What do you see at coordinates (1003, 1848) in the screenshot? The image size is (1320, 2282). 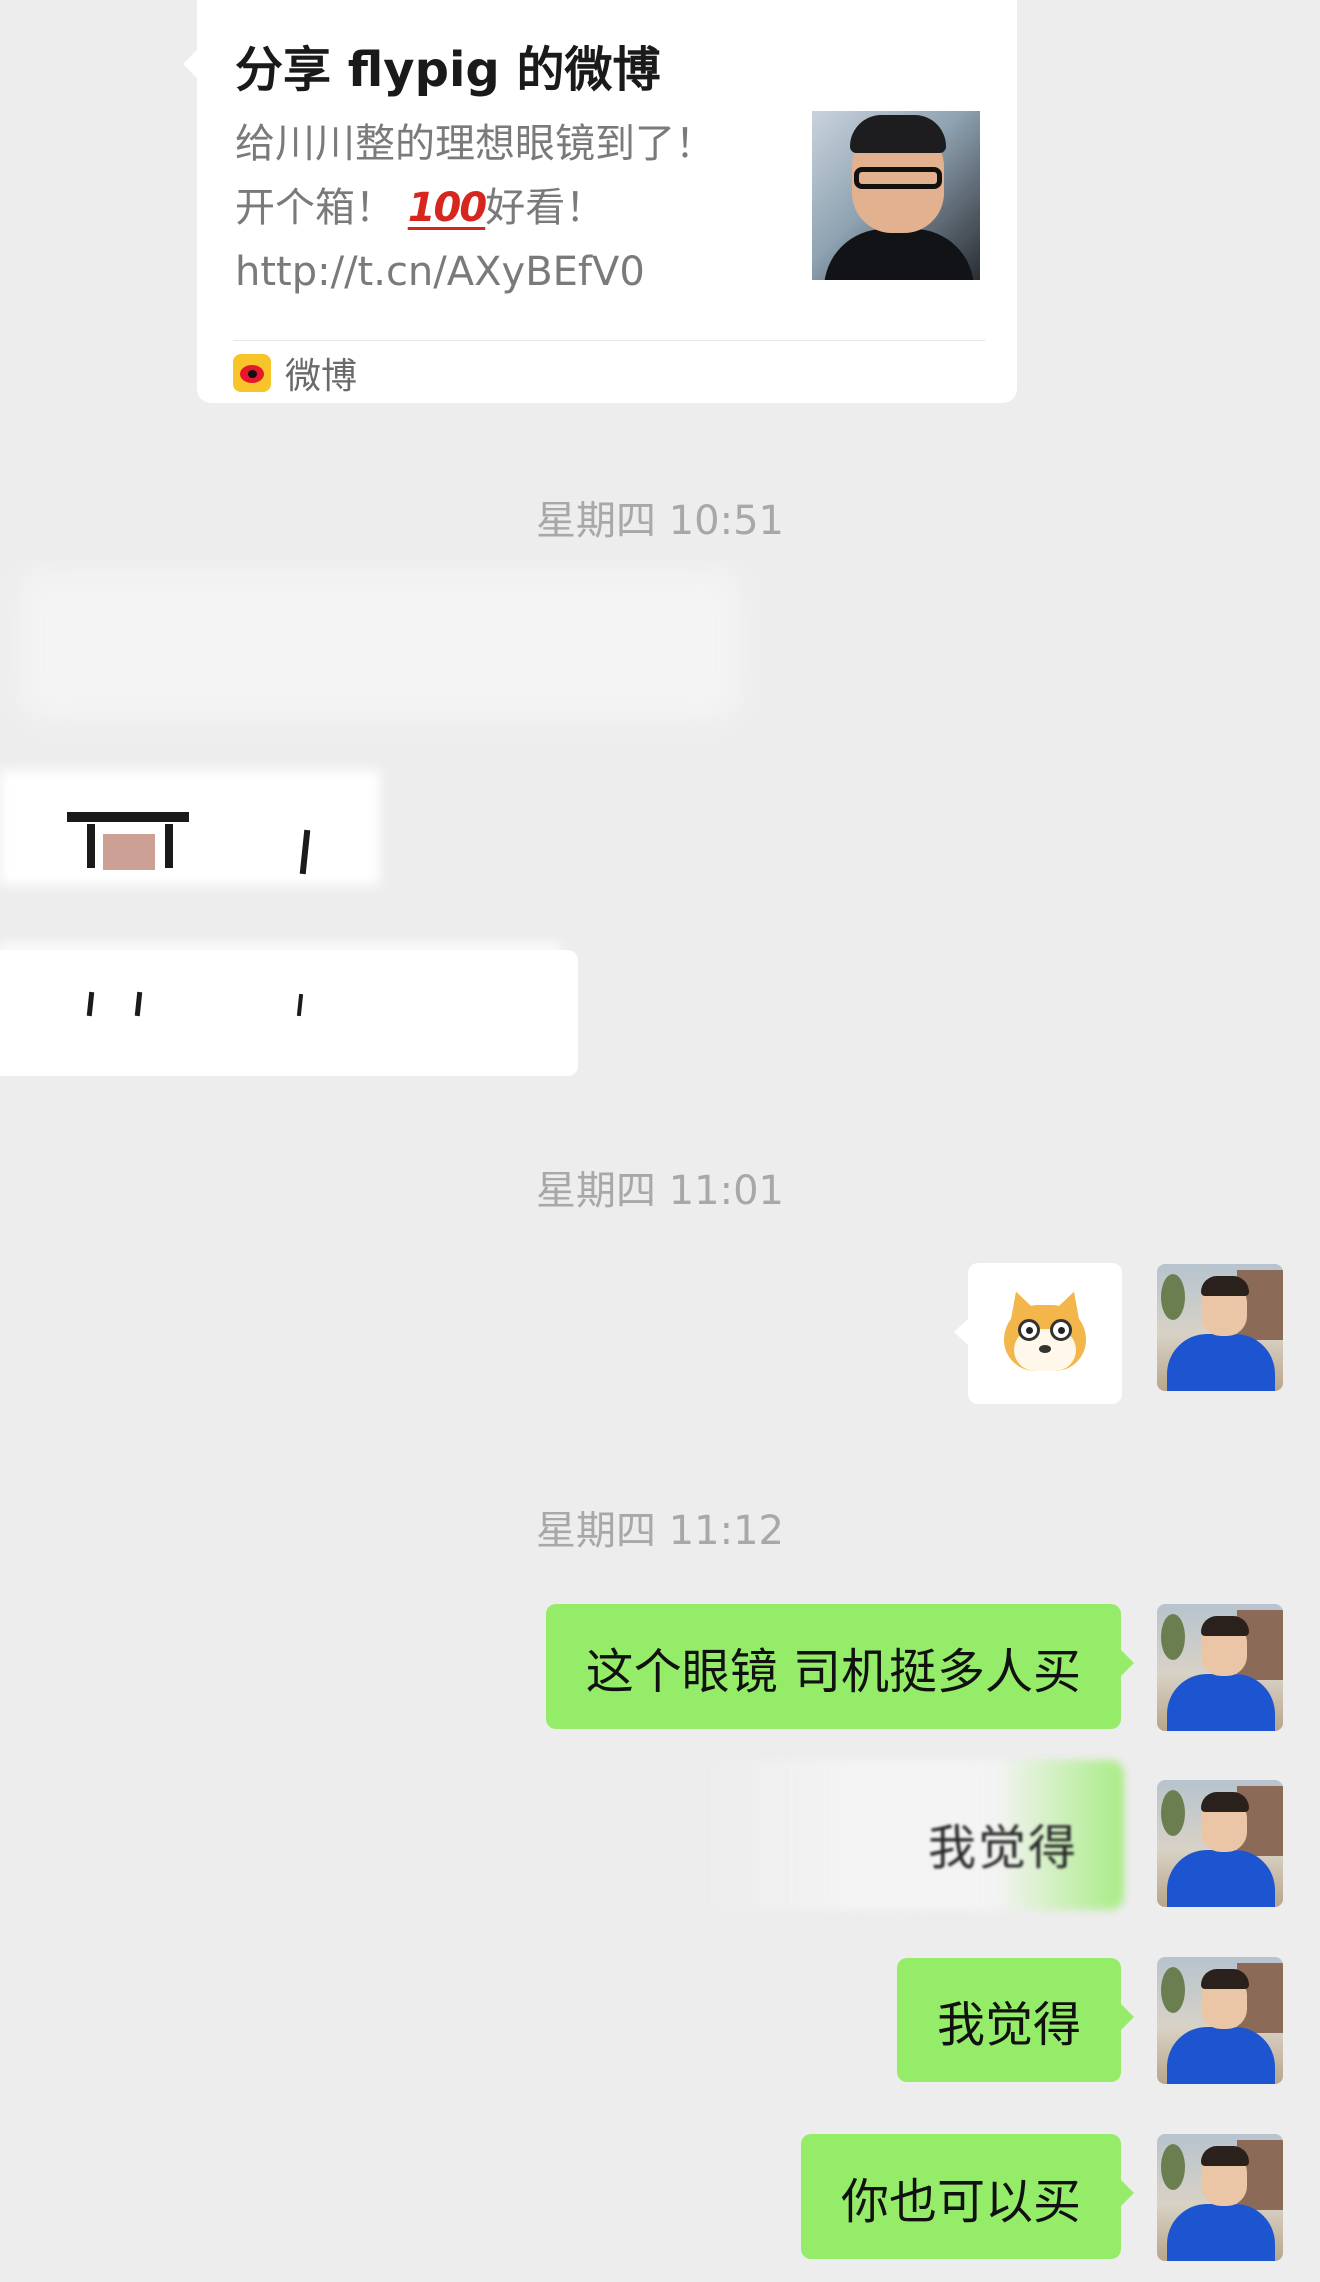 I see `message-text-faded: 我觉得` at bounding box center [1003, 1848].